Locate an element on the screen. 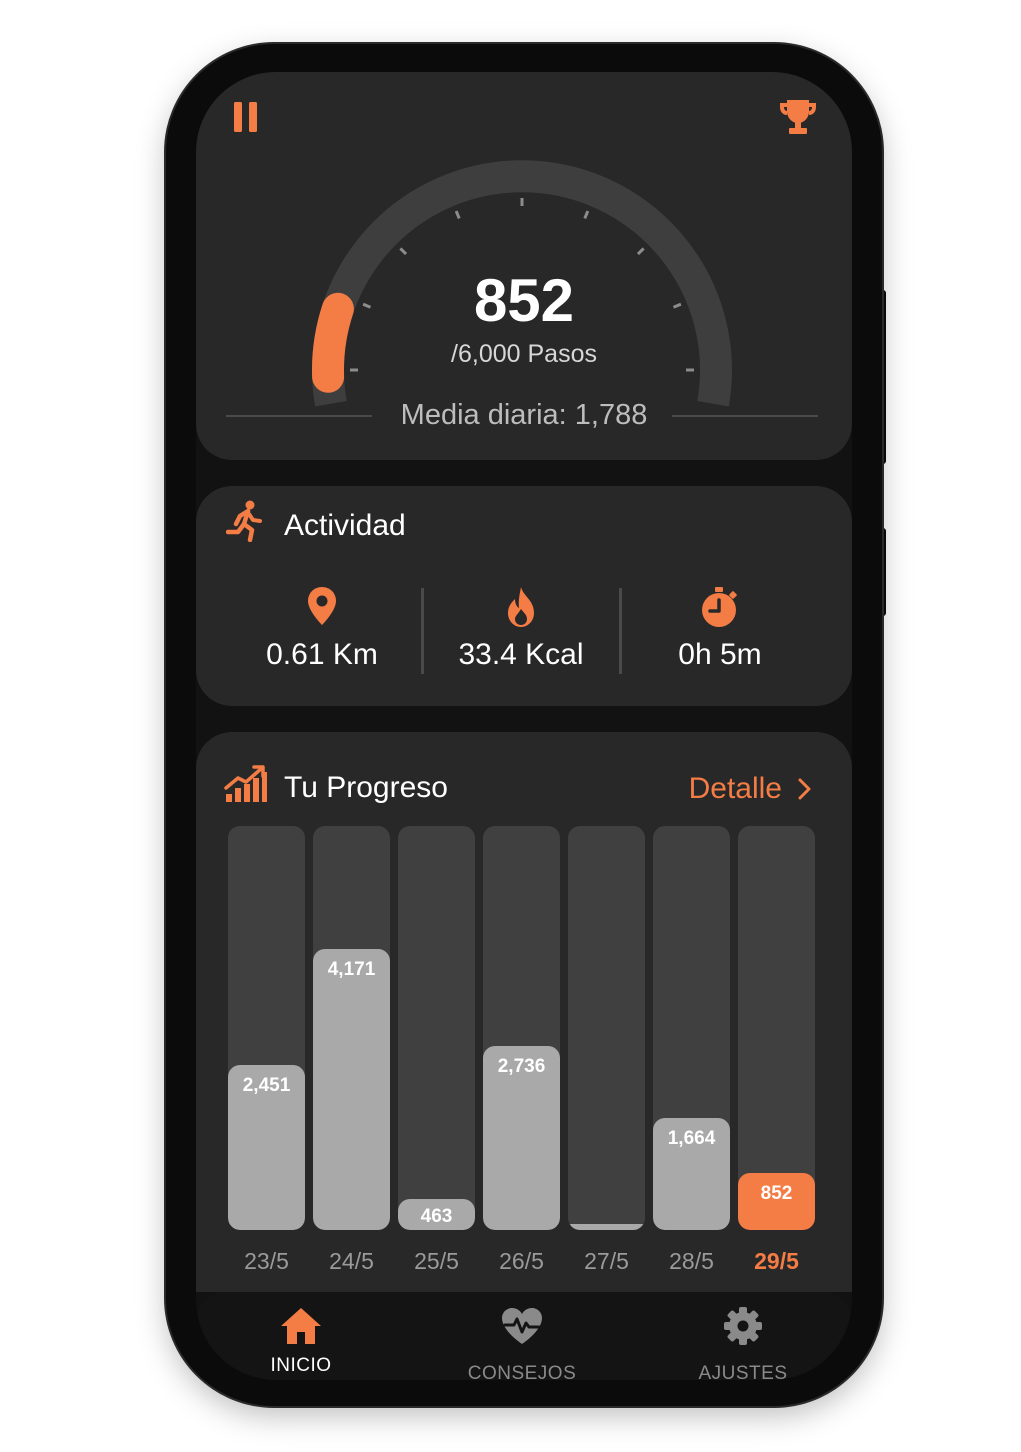 The width and height of the screenshot is (1021, 1452). duration-value: 0h 5m is located at coordinates (720, 654).